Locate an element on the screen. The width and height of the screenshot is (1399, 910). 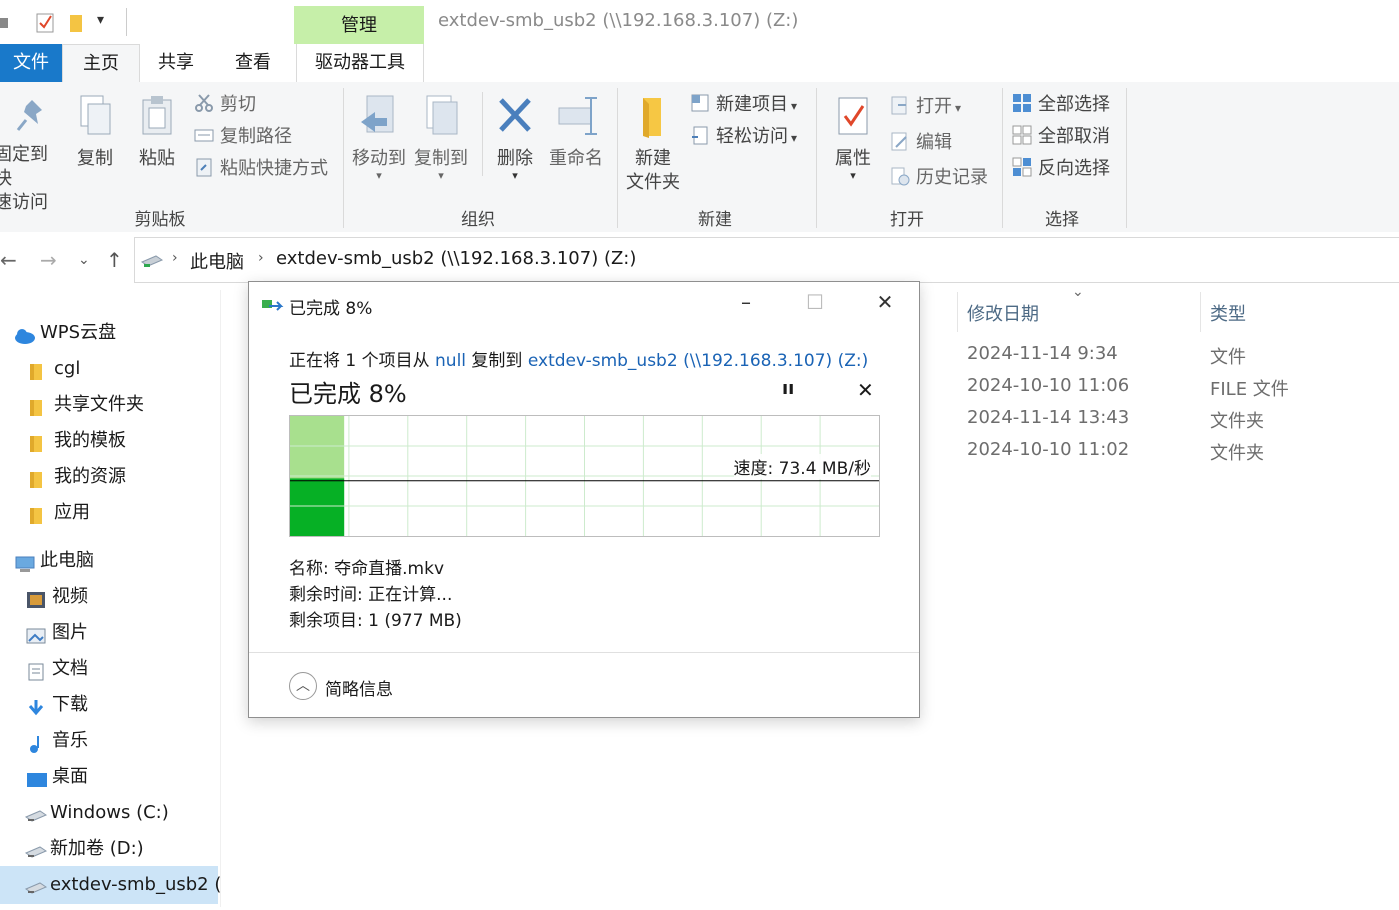
column-divider is located at coordinates (1200, 312).